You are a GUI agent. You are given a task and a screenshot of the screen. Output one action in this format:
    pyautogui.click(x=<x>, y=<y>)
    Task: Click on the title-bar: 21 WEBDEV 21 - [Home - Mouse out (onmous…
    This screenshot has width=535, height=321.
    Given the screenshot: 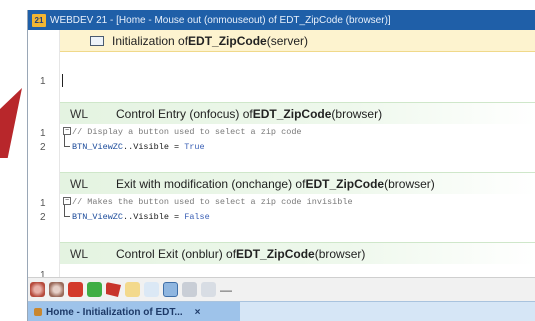 What is the action you would take?
    pyautogui.click(x=281, y=20)
    